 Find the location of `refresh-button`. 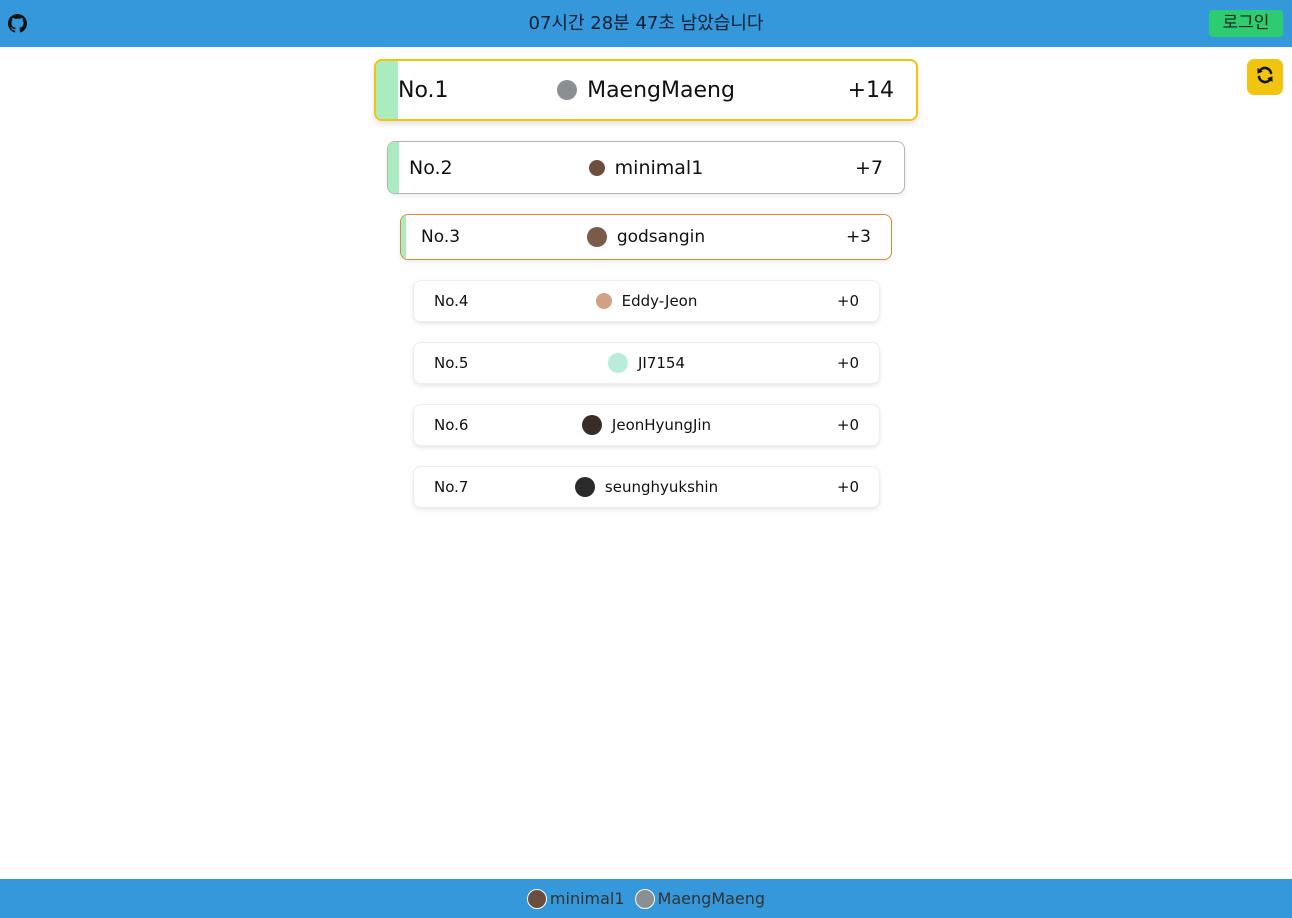

refresh-button is located at coordinates (1265, 77).